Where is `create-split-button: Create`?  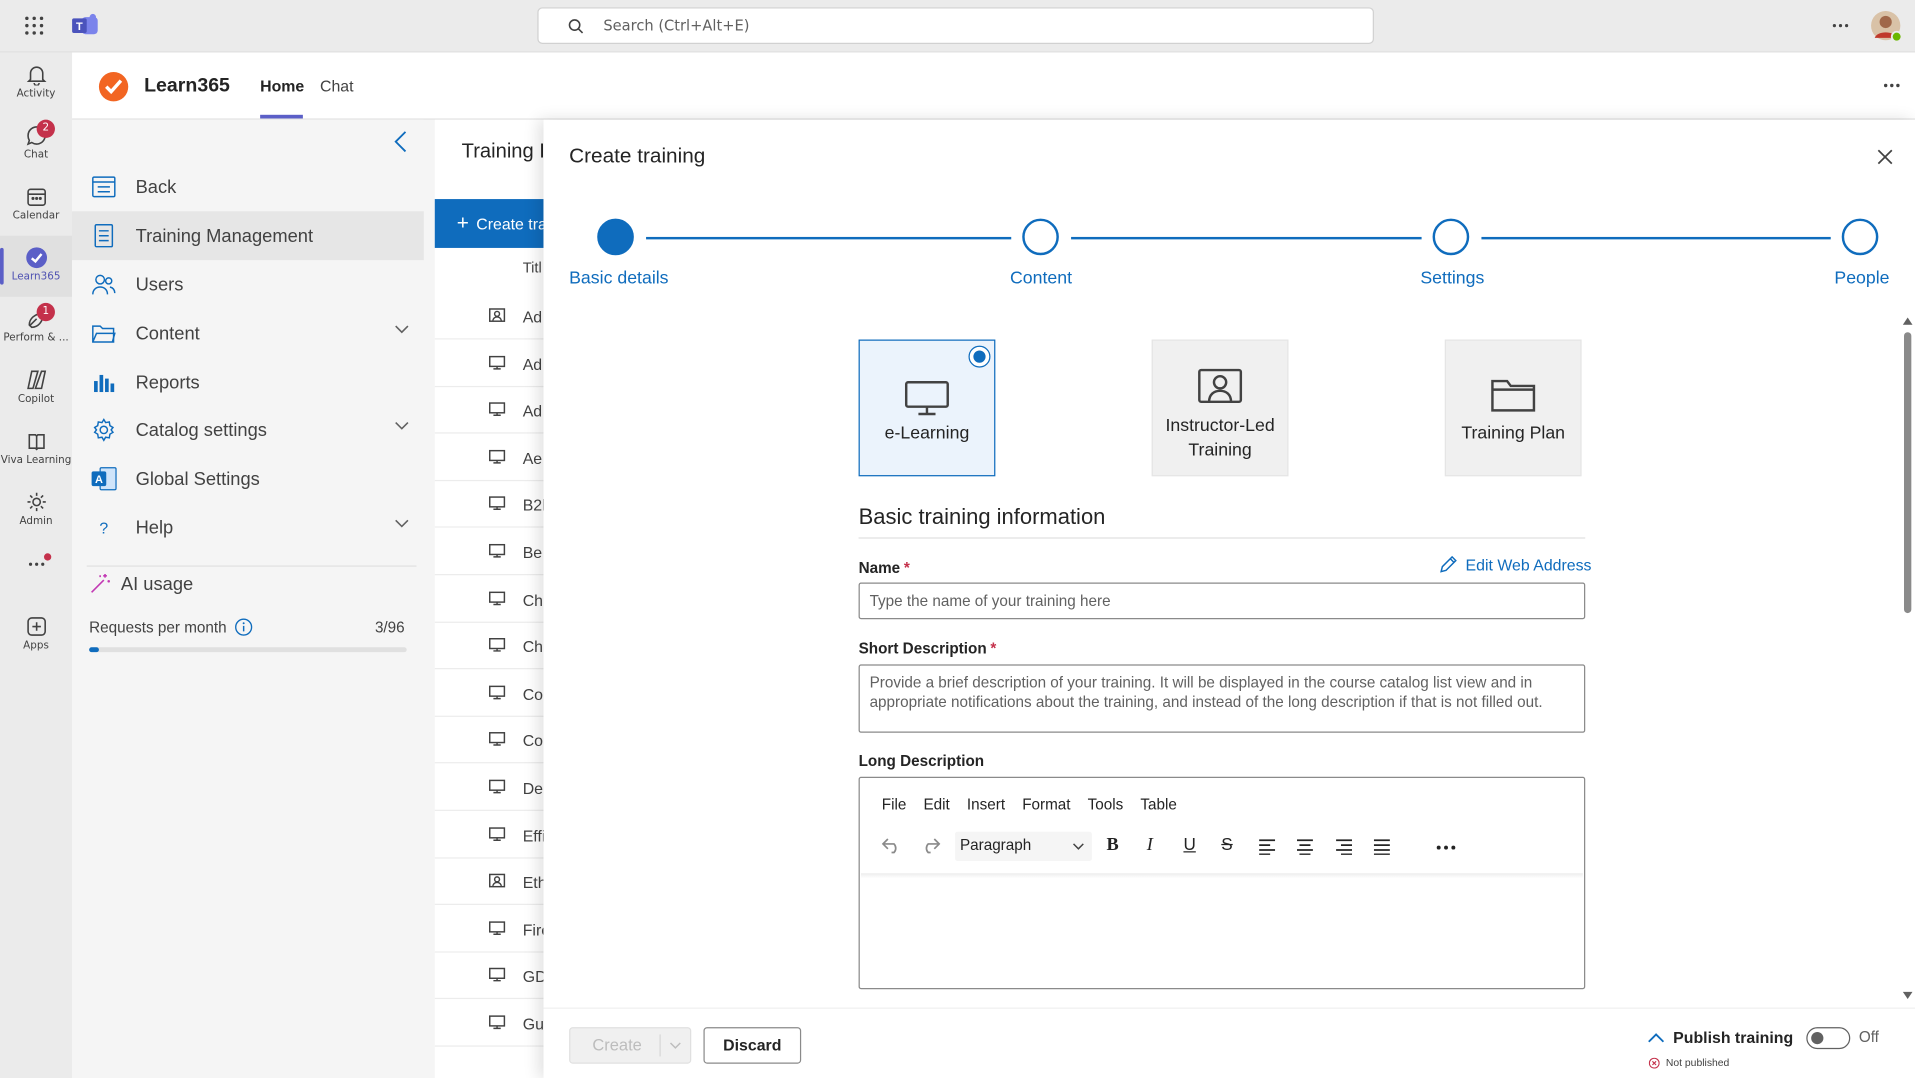 create-split-button: Create is located at coordinates (630, 1045).